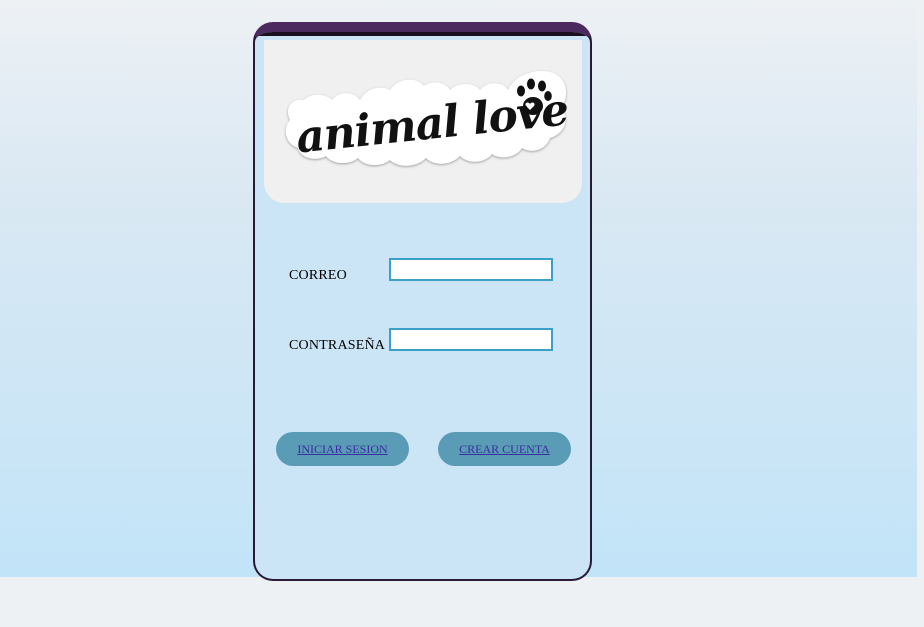  Describe the element at coordinates (504, 449) in the screenshot. I see `create-account-button: CREAR CUENTA` at that location.